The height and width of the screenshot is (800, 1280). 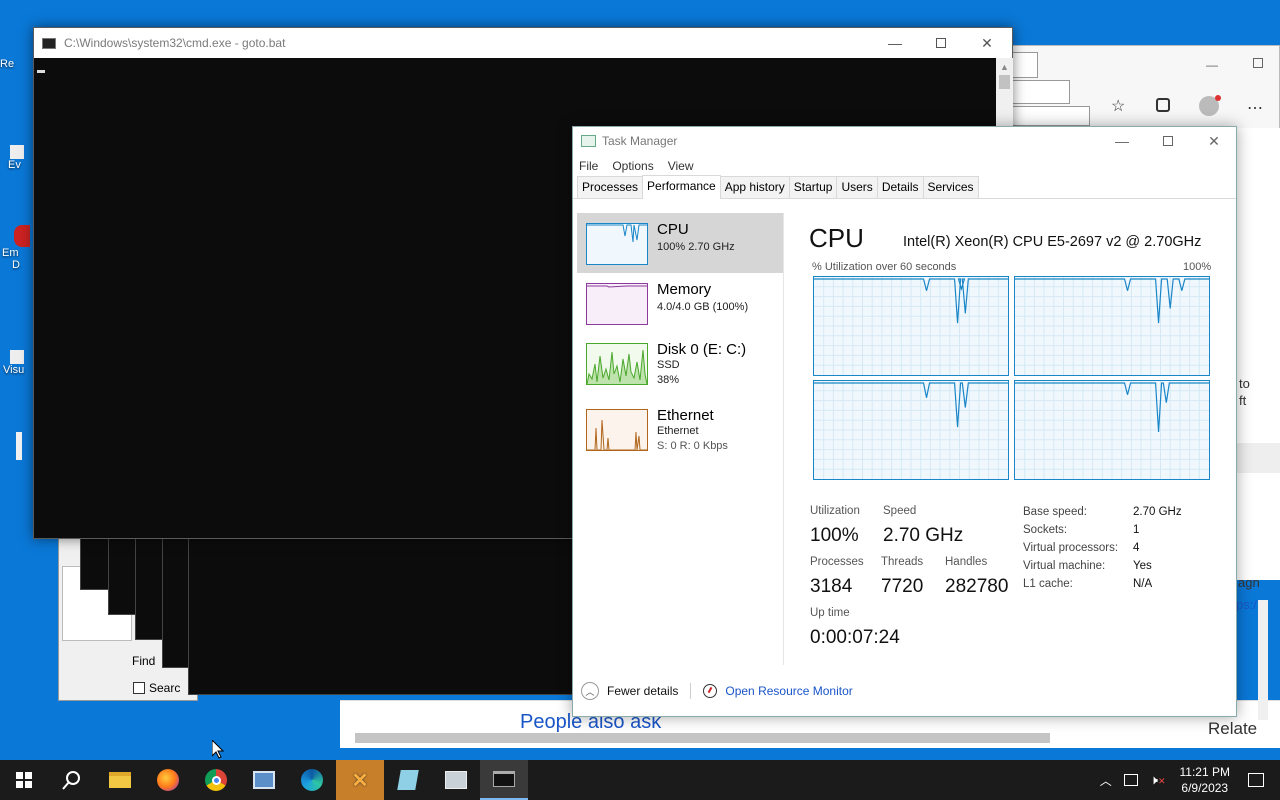 I want to click on tab-startup: Startup, so click(x=813, y=187).